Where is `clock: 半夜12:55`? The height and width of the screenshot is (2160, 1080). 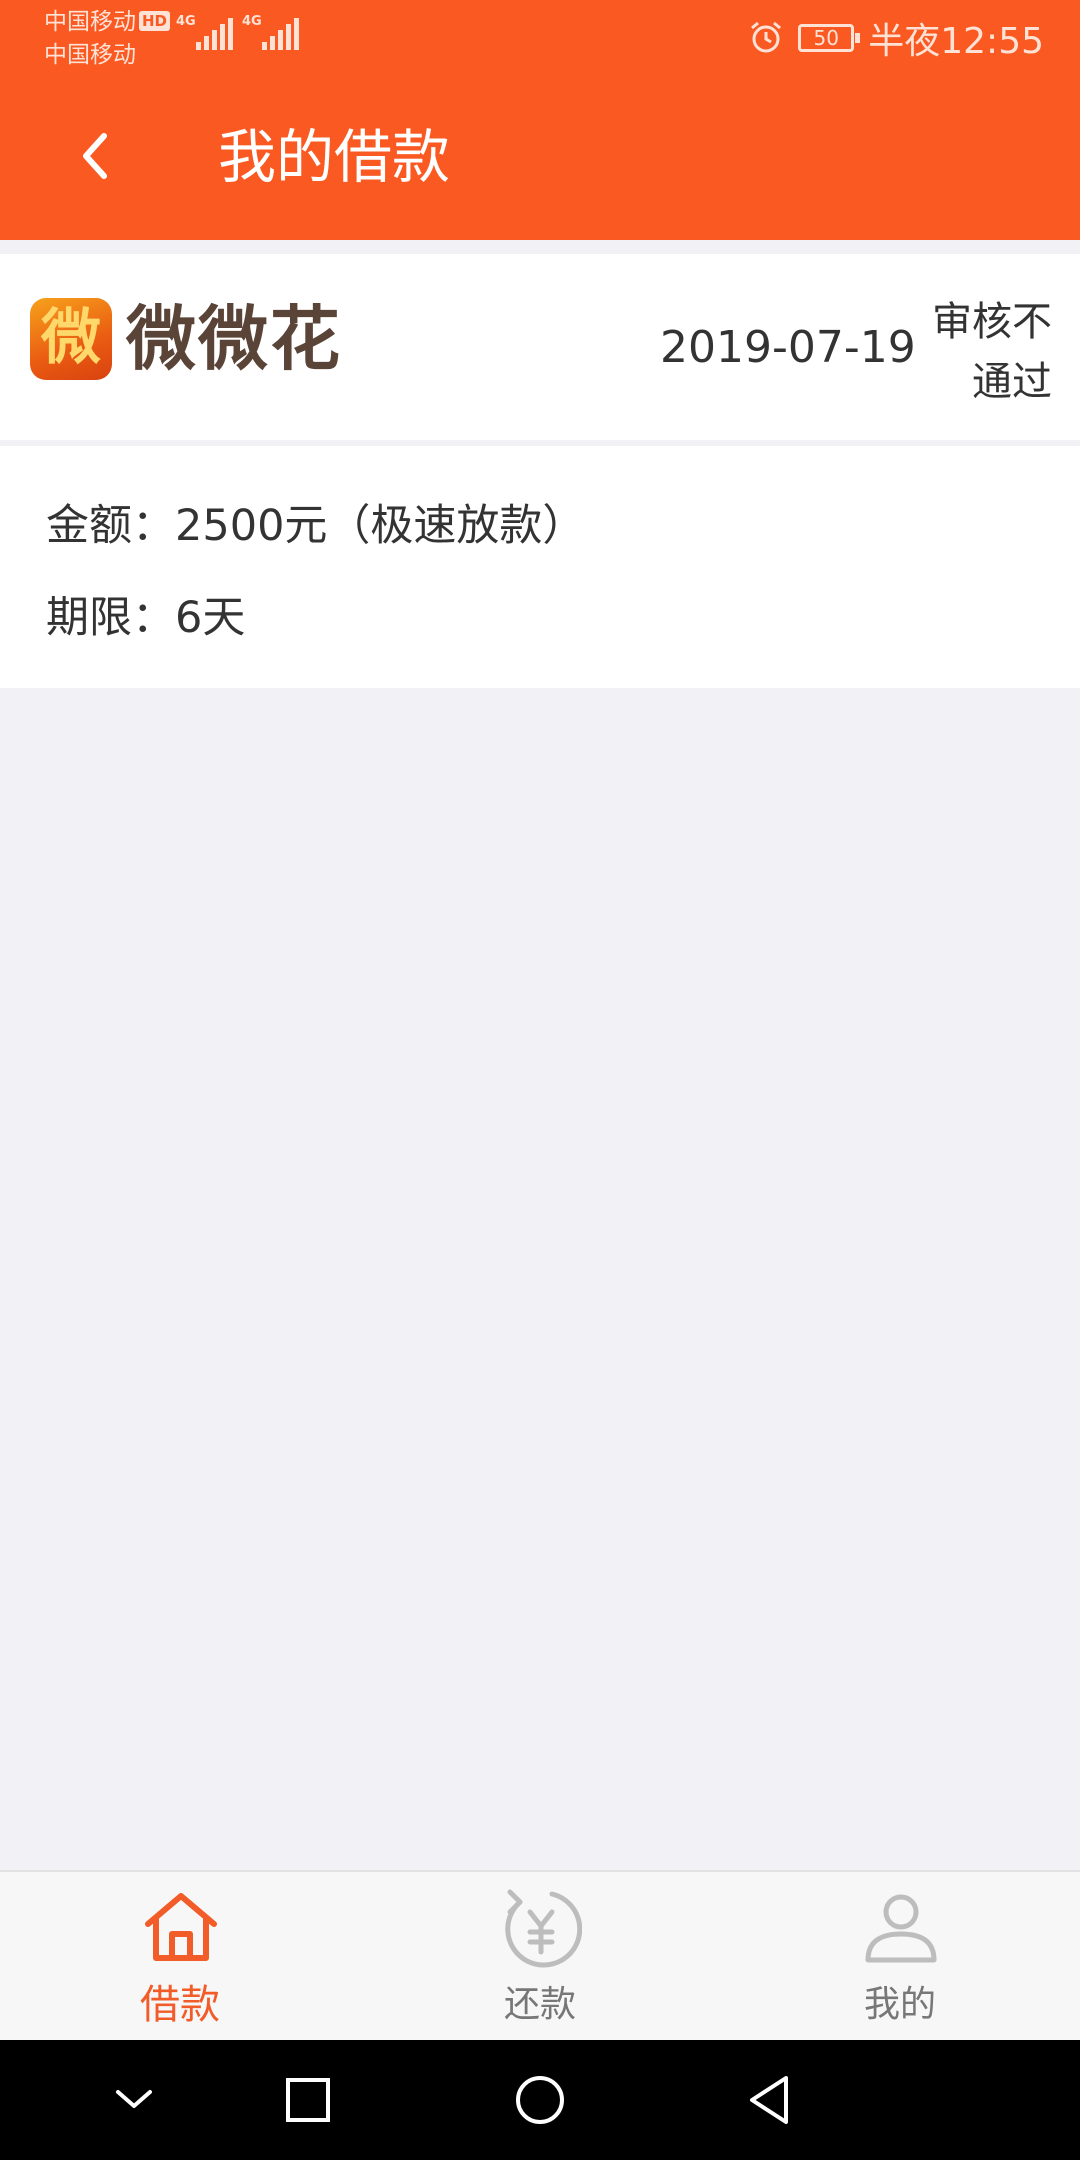
clock: 半夜12:55 is located at coordinates (956, 41).